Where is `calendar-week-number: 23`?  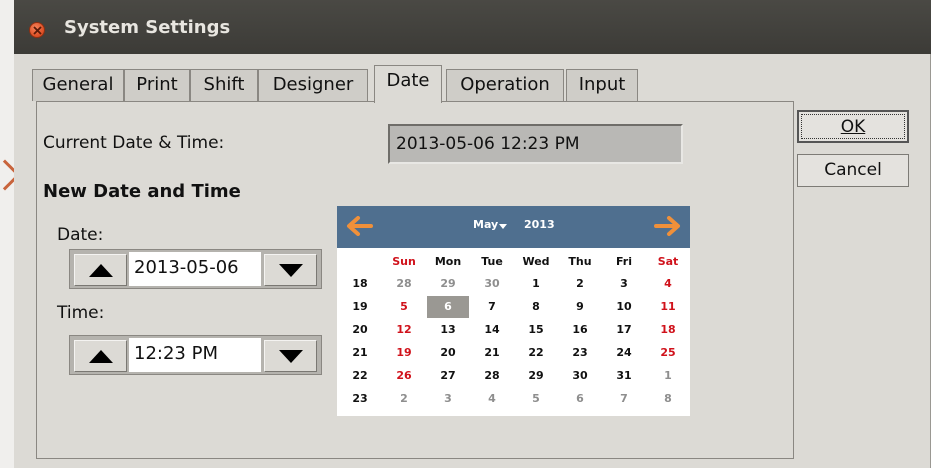
calendar-week-number: 23 is located at coordinates (360, 398).